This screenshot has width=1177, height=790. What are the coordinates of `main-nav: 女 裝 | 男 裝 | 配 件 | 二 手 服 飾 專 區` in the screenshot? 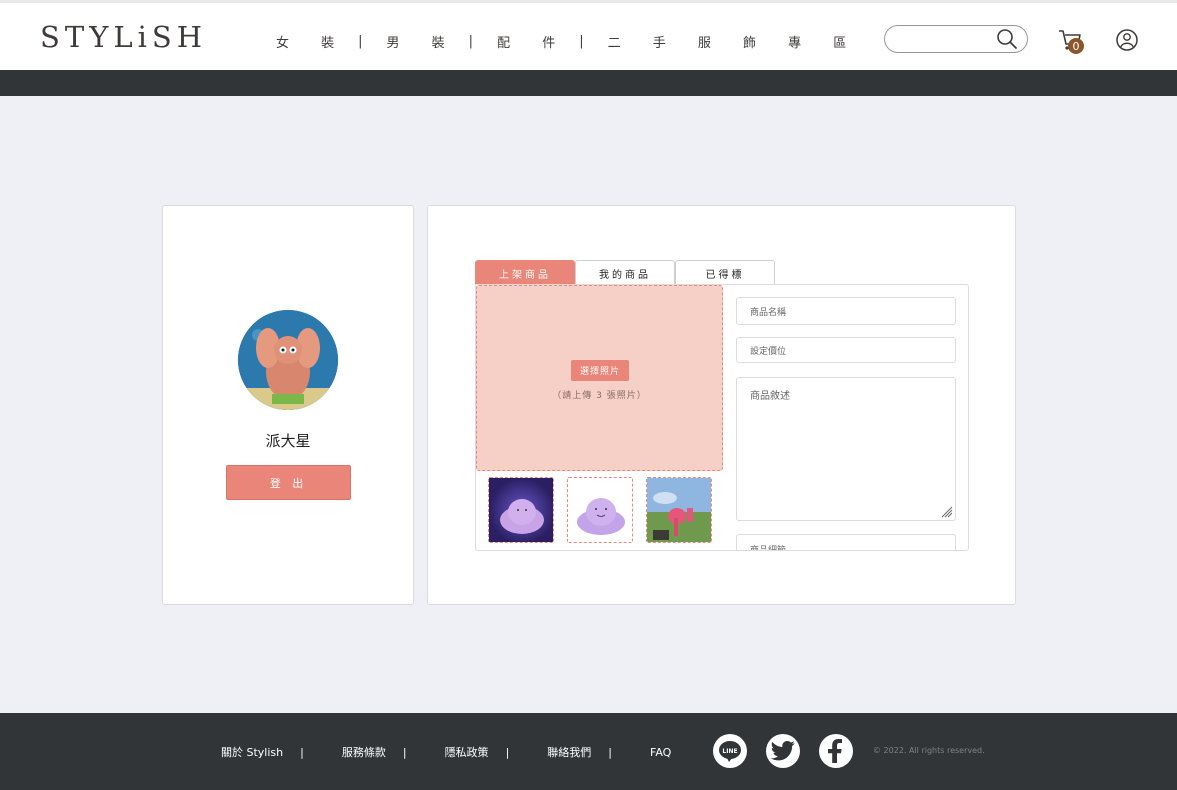 It's located at (568, 41).